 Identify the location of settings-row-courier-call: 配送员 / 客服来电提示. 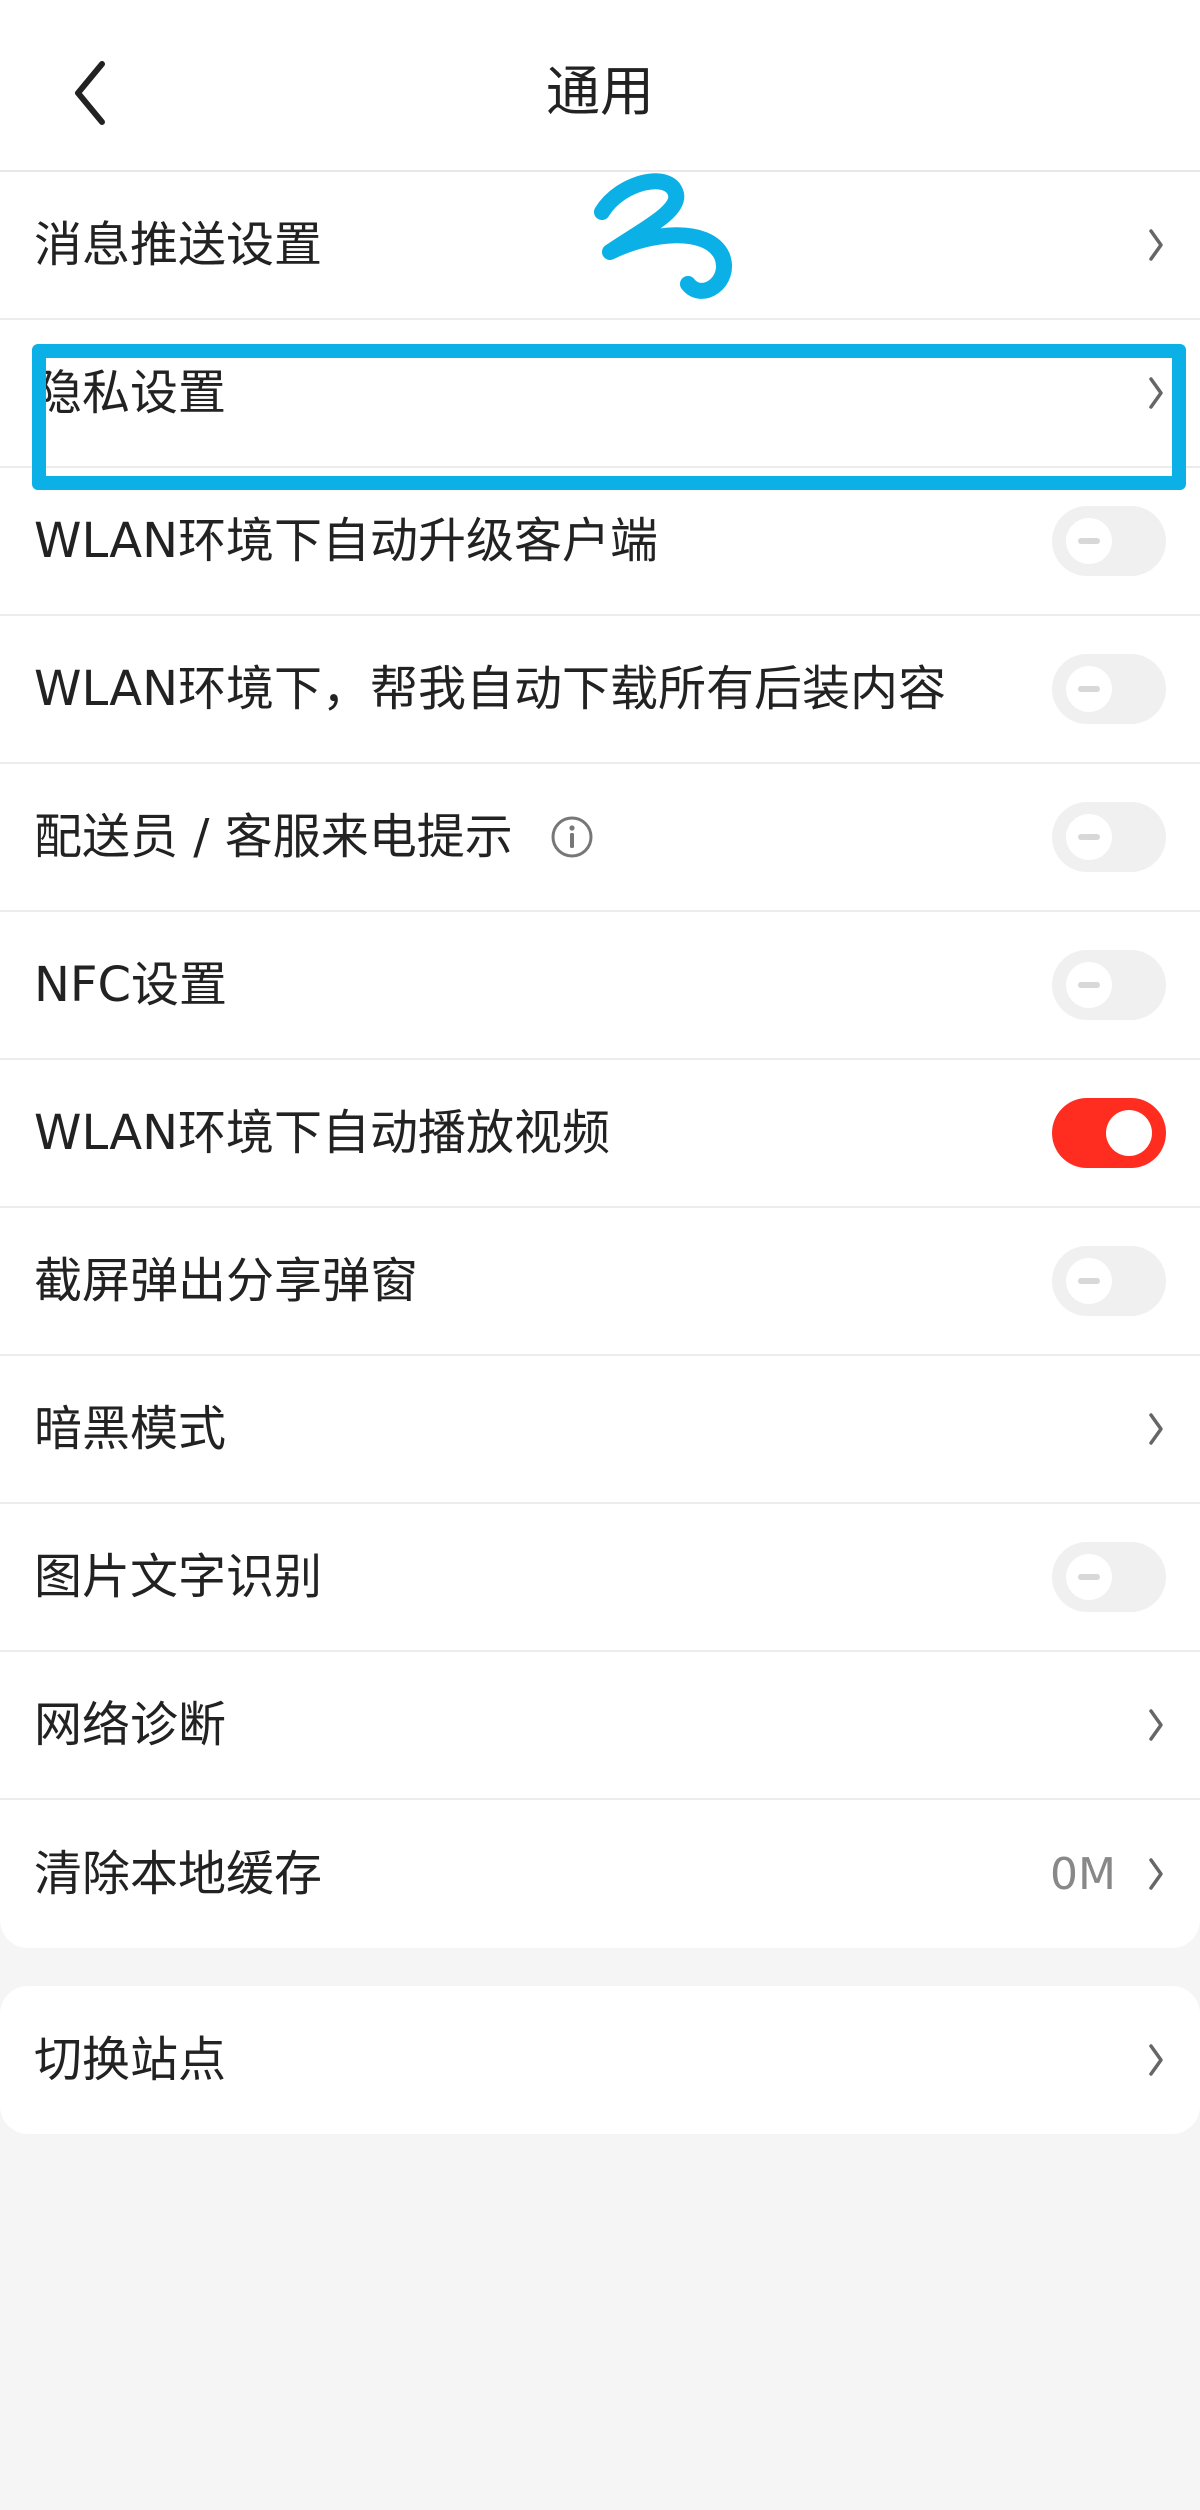
(600, 838).